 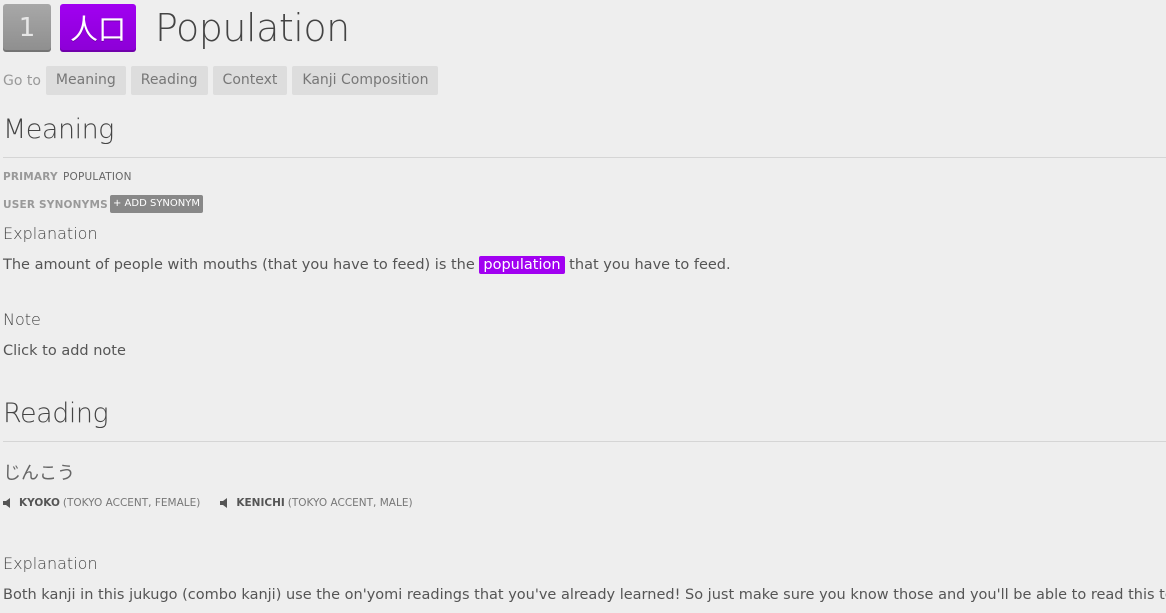 What do you see at coordinates (98, 28) in the screenshot?
I see `vocabulary-characters: 人口` at bounding box center [98, 28].